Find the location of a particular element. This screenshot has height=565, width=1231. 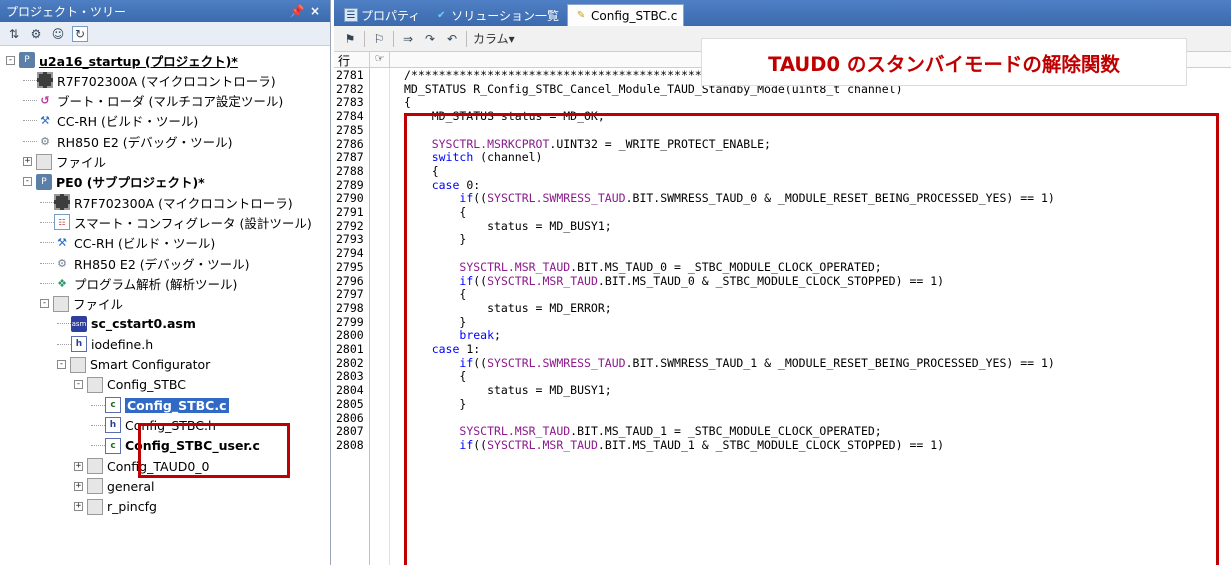

redo-icon: ↷ is located at coordinates (430, 39).